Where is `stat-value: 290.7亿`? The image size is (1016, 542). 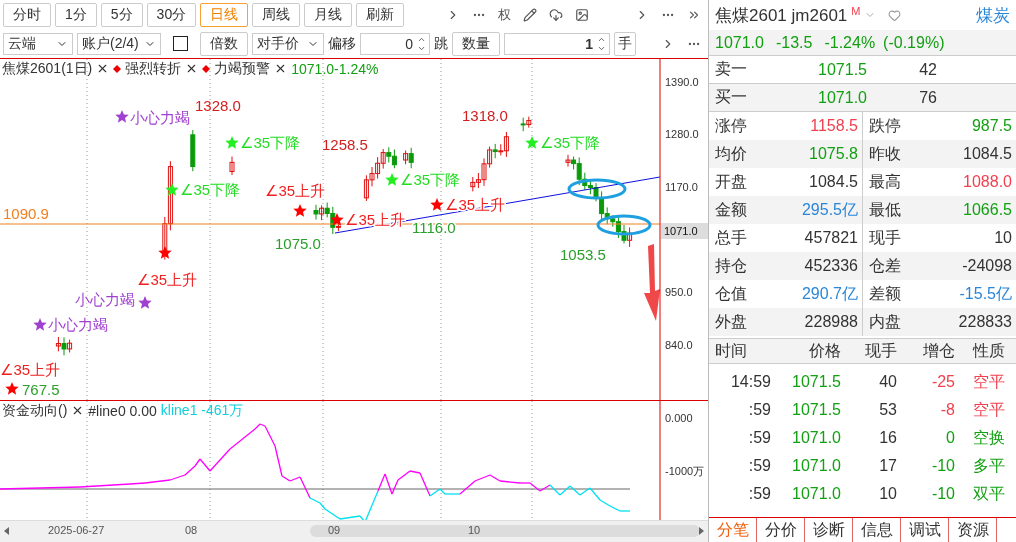
stat-value: 290.7亿 is located at coordinates (829, 293).